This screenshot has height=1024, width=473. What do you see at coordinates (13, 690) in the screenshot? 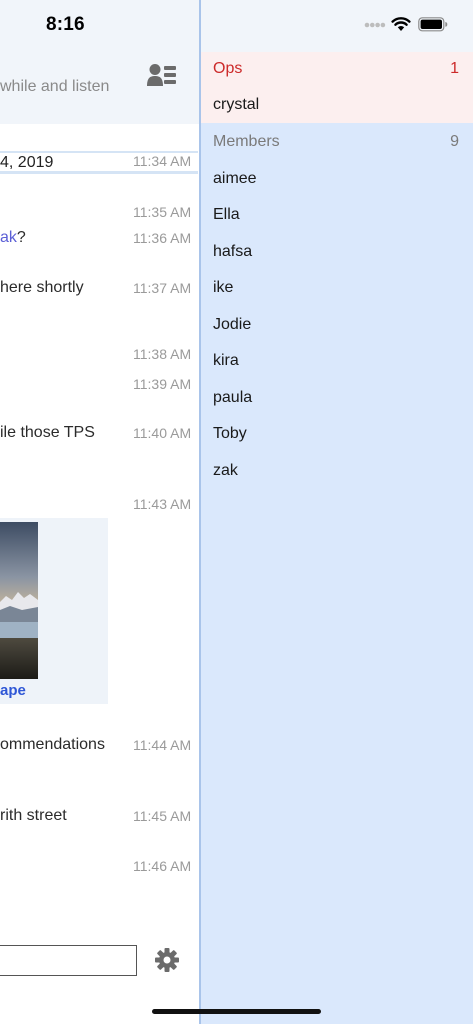
I see `image-link: ape` at bounding box center [13, 690].